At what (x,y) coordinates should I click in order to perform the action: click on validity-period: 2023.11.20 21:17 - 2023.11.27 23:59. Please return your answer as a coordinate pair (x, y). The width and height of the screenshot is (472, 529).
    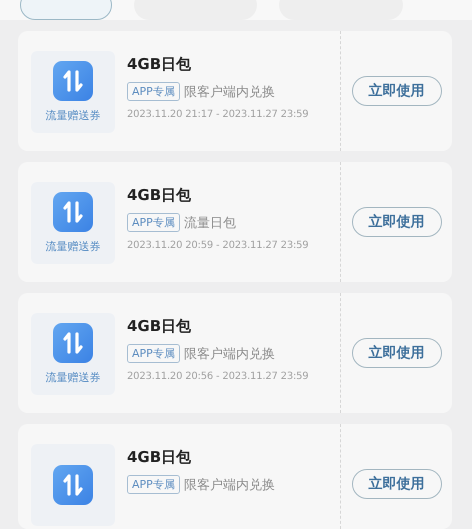
    Looking at the image, I should click on (217, 114).